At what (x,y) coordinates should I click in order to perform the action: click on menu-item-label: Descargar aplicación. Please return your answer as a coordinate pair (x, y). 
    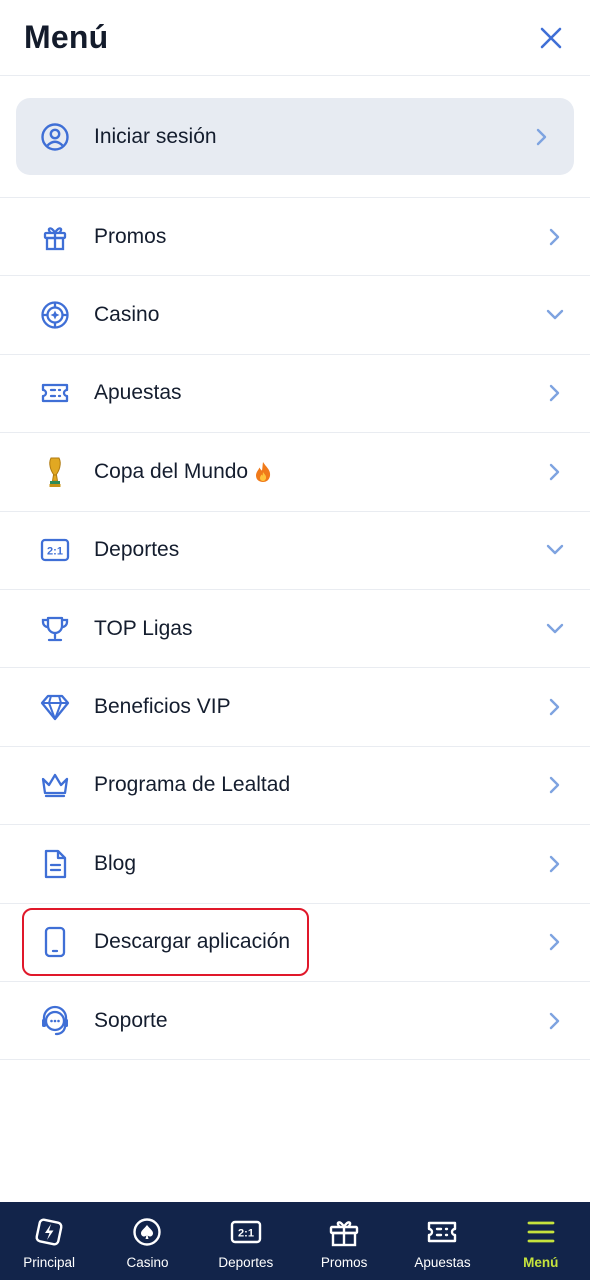
    Looking at the image, I should click on (192, 942).